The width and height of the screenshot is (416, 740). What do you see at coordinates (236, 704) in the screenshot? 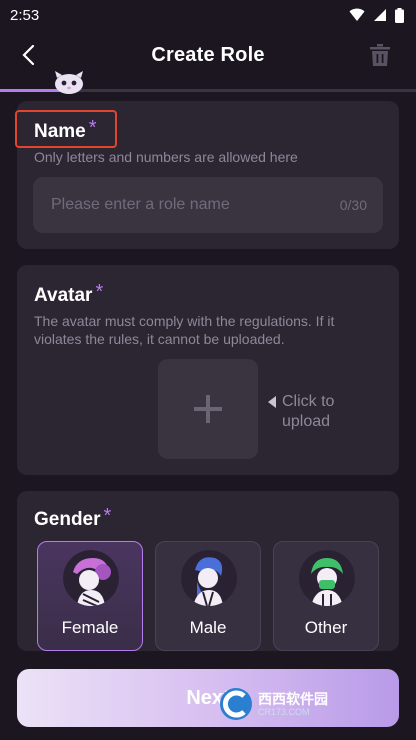
I see `watermark-emblem-icon` at bounding box center [236, 704].